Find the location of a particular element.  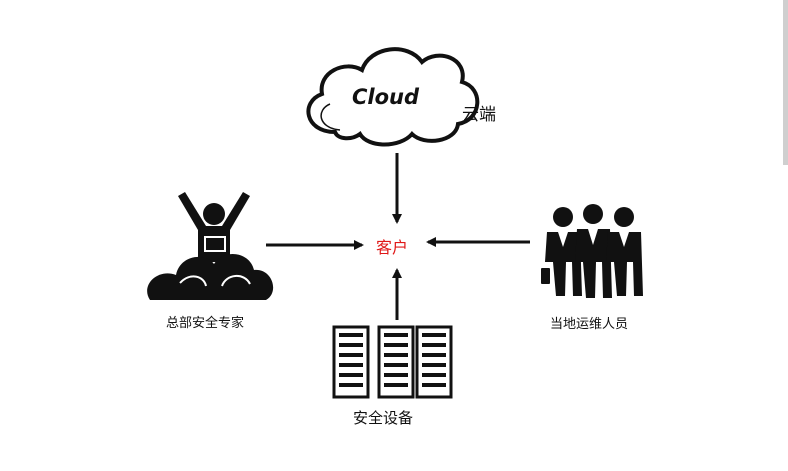

cheering-person-on-cloud-icon is located at coordinates (210, 246).